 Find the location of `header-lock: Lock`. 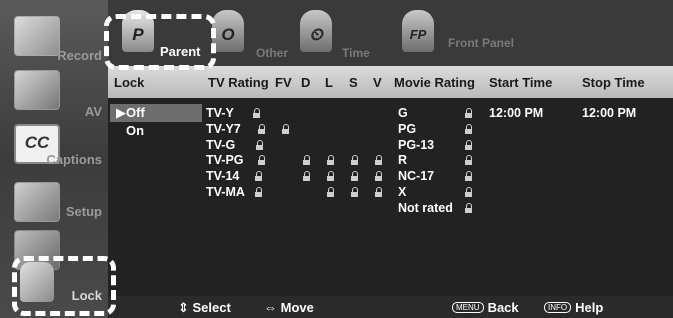

header-lock: Lock is located at coordinates (129, 82).